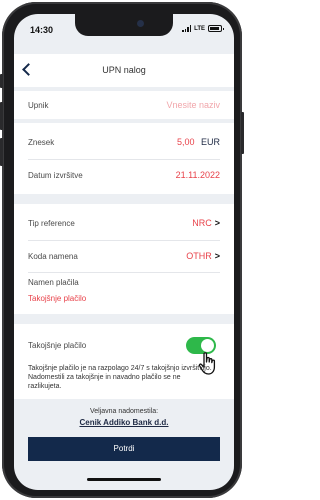 The image size is (320, 500). I want to click on signal-icon, so click(187, 28).